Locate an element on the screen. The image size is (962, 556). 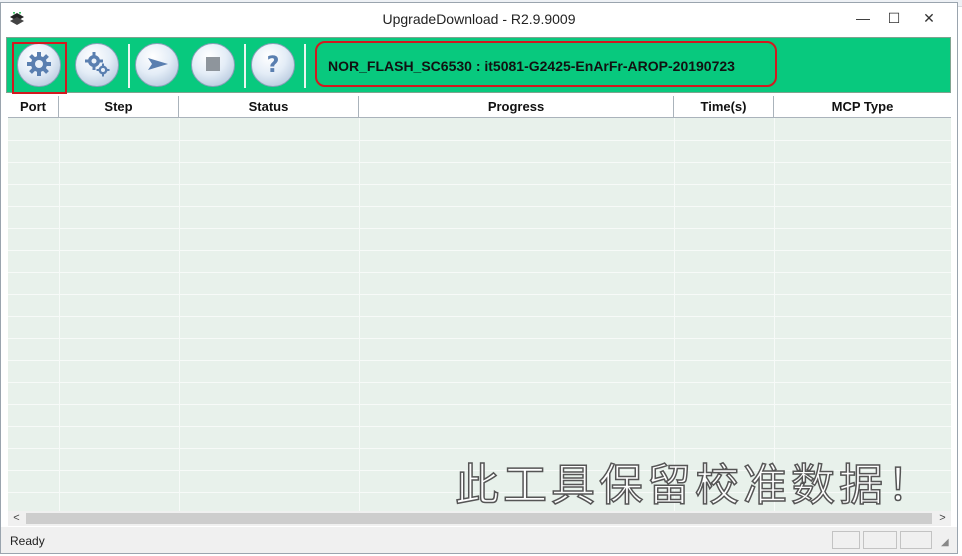
window-title: UpgradeDownload - R2.9.9009 is located at coordinates (479, 19).